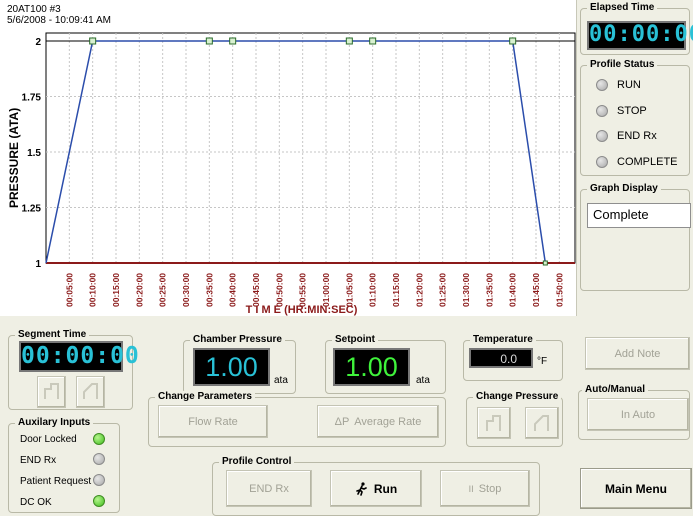 This screenshot has width=693, height=516. What do you see at coordinates (186, 290) in the screenshot?
I see `x-tick-label: 00:30:00` at bounding box center [186, 290].